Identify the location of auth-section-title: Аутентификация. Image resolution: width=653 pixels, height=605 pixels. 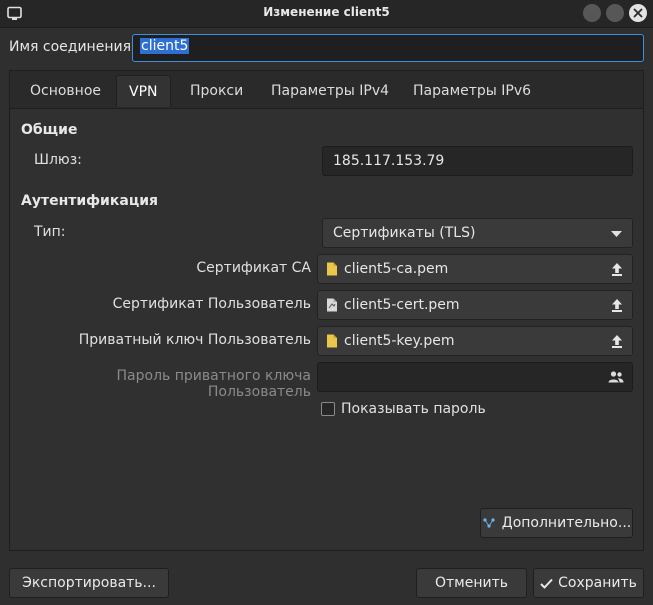
(89, 201).